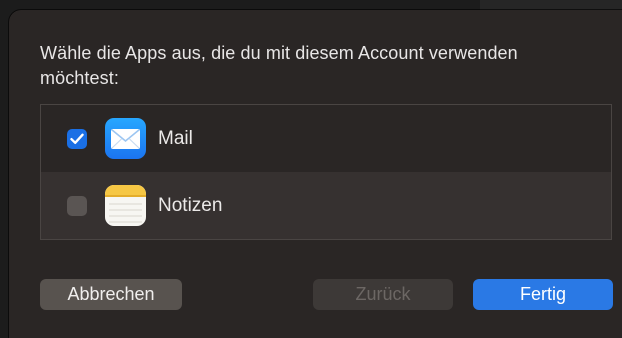  I want to click on back-button: Zurück, so click(383, 294).